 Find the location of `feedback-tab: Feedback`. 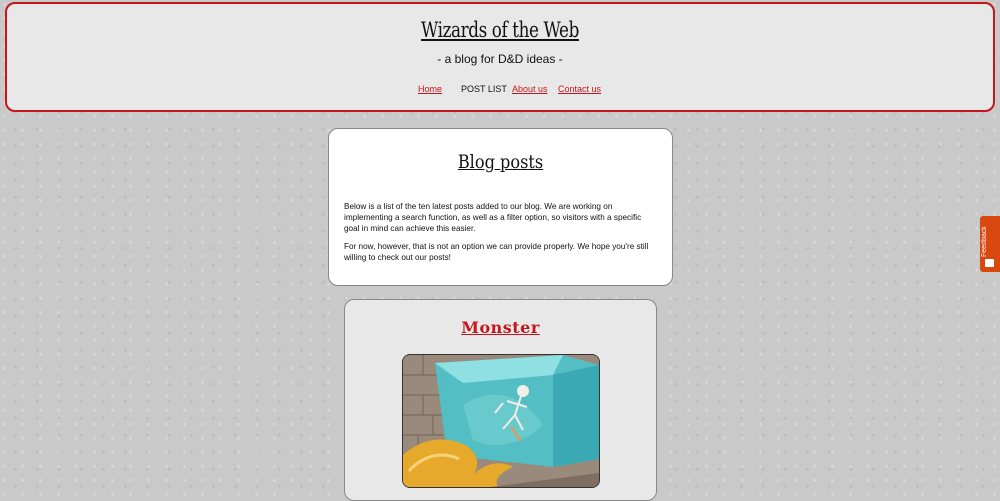

feedback-tab: Feedback is located at coordinates (990, 244).